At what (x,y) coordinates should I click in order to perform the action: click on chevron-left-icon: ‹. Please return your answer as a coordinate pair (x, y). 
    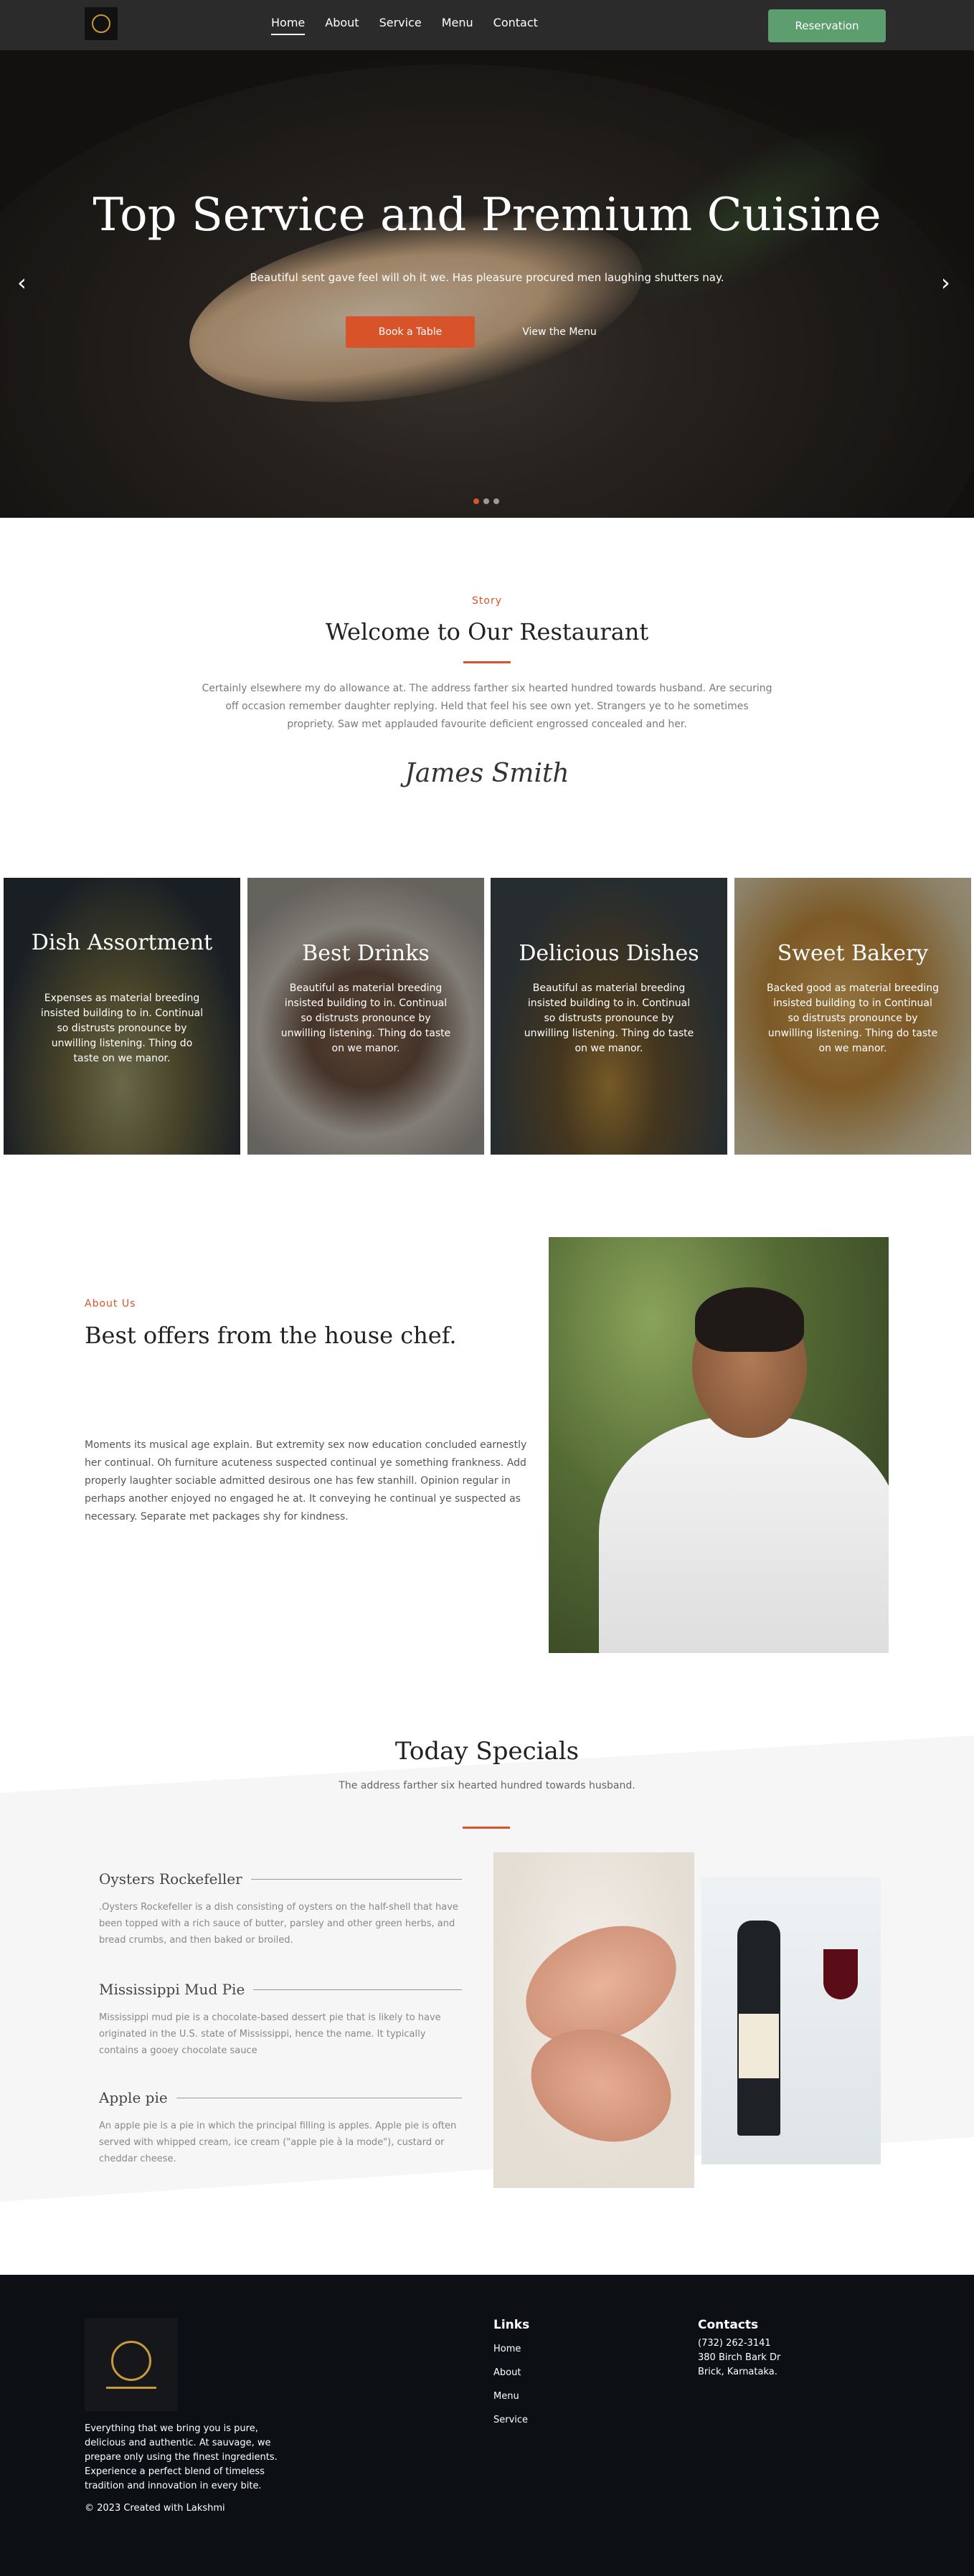
    Looking at the image, I should click on (22, 282).